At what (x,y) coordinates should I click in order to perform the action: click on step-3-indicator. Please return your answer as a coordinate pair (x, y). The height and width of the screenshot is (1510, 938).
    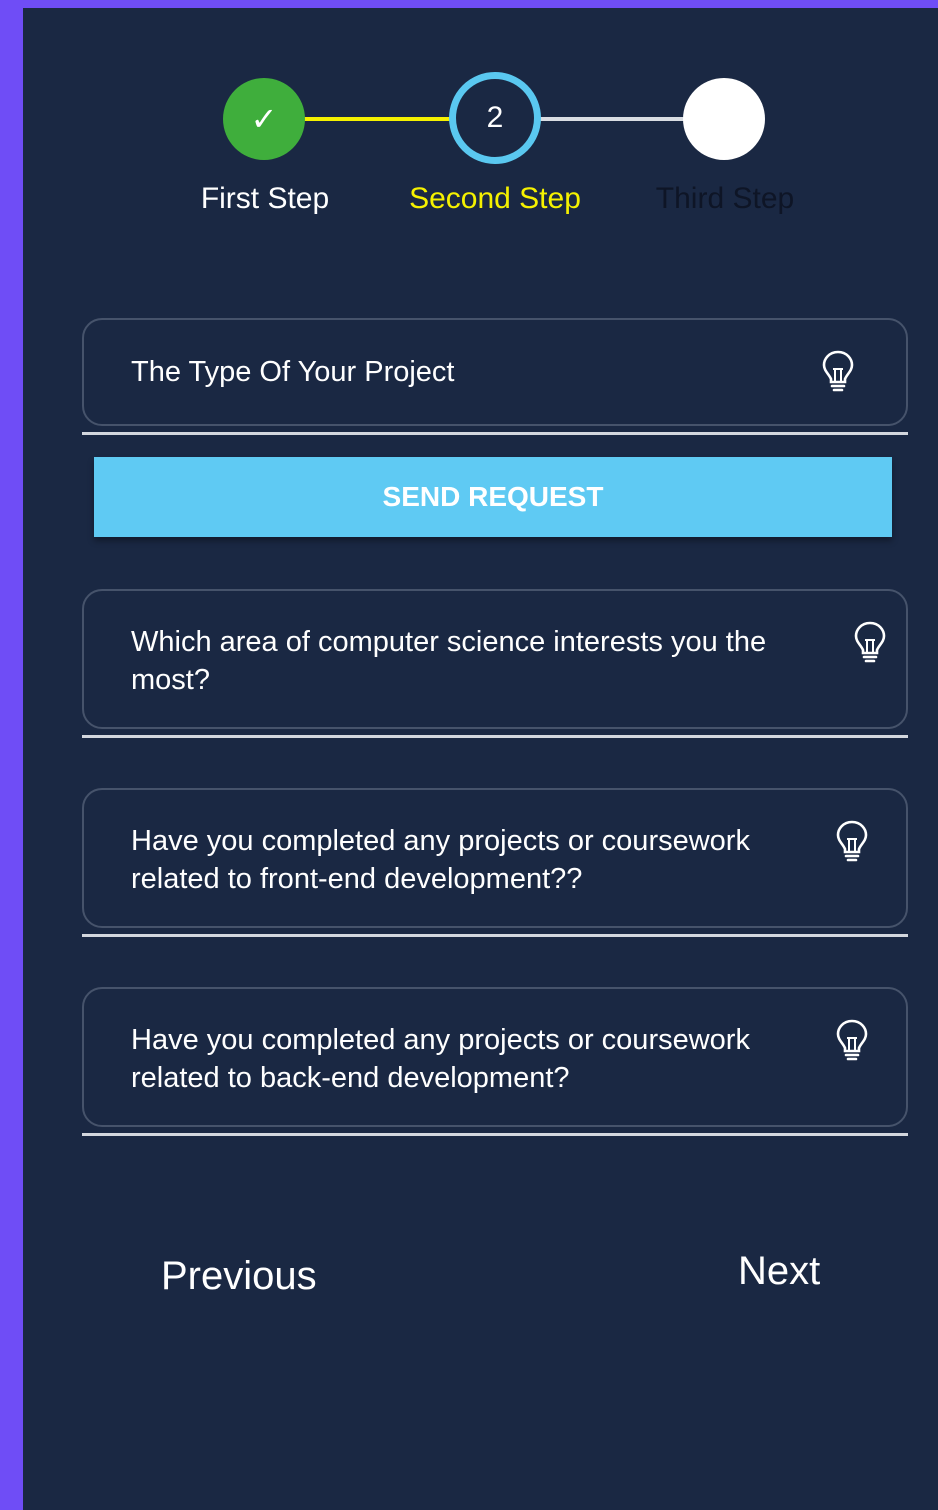
    Looking at the image, I should click on (724, 119).